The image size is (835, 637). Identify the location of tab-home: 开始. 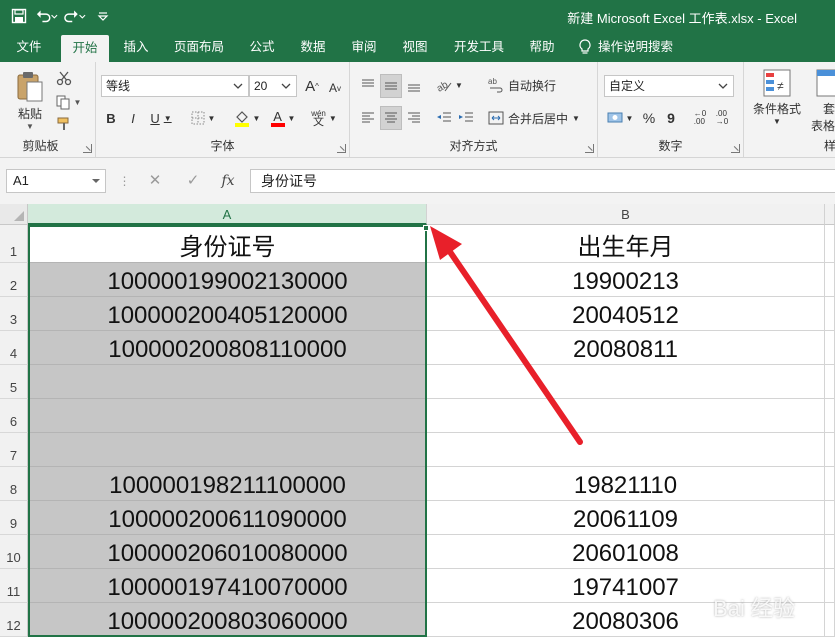
(85, 48).